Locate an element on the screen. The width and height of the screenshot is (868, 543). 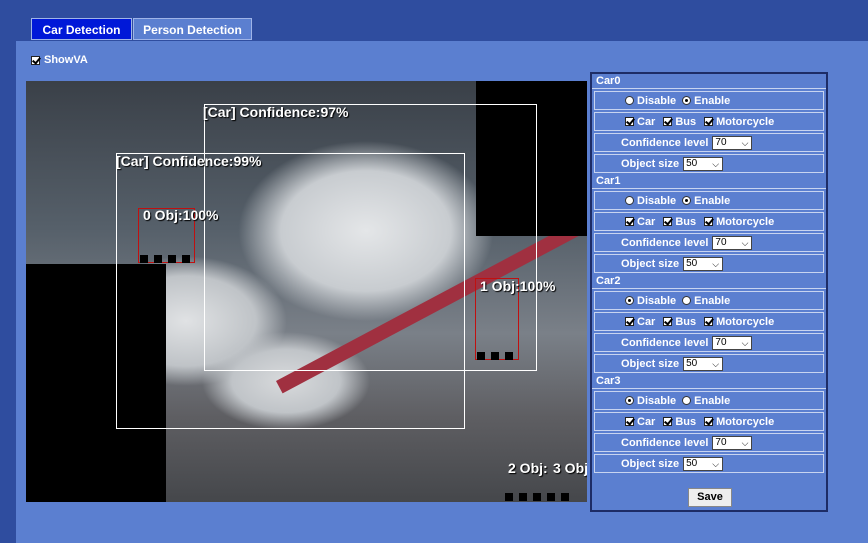
section-title: Car2 is located at coordinates (709, 281).